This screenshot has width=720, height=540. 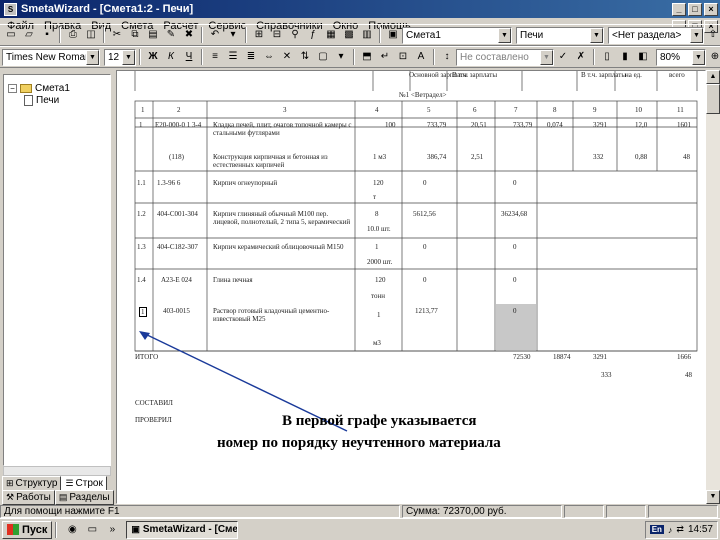 What do you see at coordinates (563, 57) in the screenshot?
I see `apply-icon: ✓` at bounding box center [563, 57].